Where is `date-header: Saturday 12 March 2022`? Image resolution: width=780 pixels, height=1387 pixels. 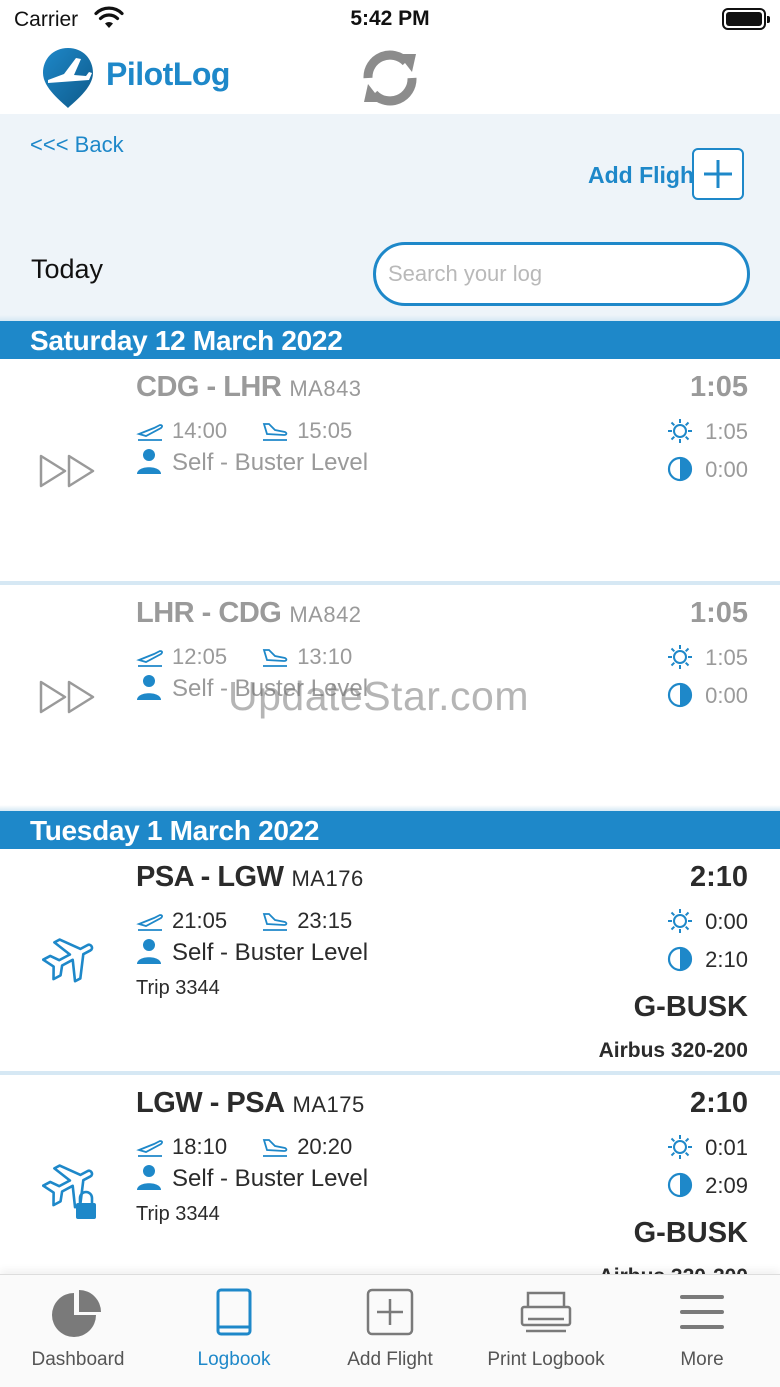
date-header: Saturday 12 March 2022 is located at coordinates (390, 337).